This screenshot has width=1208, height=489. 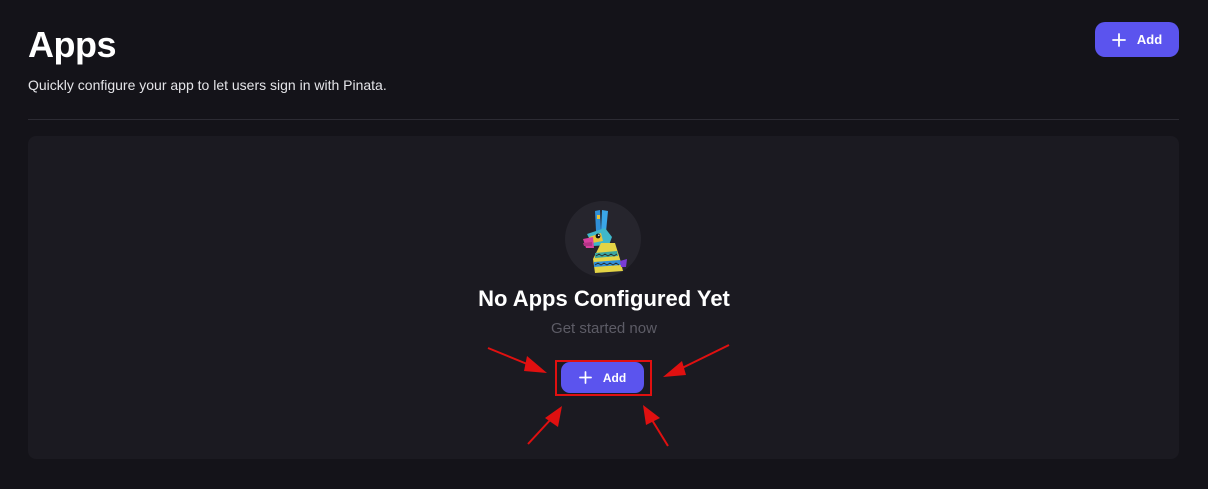 I want to click on empty-state-title: No Apps Configured Yet, so click(x=604, y=298).